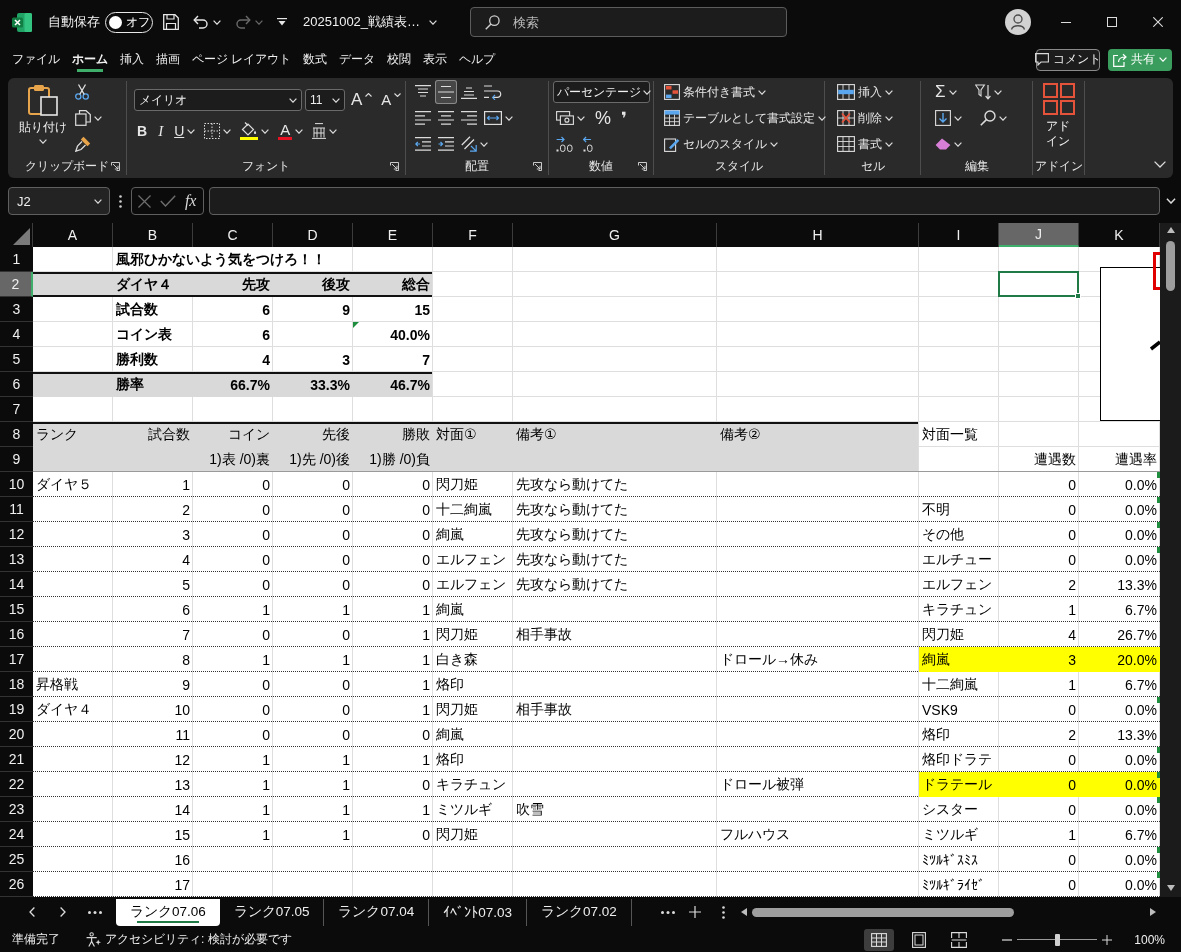 The image size is (1181, 952). What do you see at coordinates (242, 59) in the screenshot?
I see `ribbon-tab: ページ レイアウト` at bounding box center [242, 59].